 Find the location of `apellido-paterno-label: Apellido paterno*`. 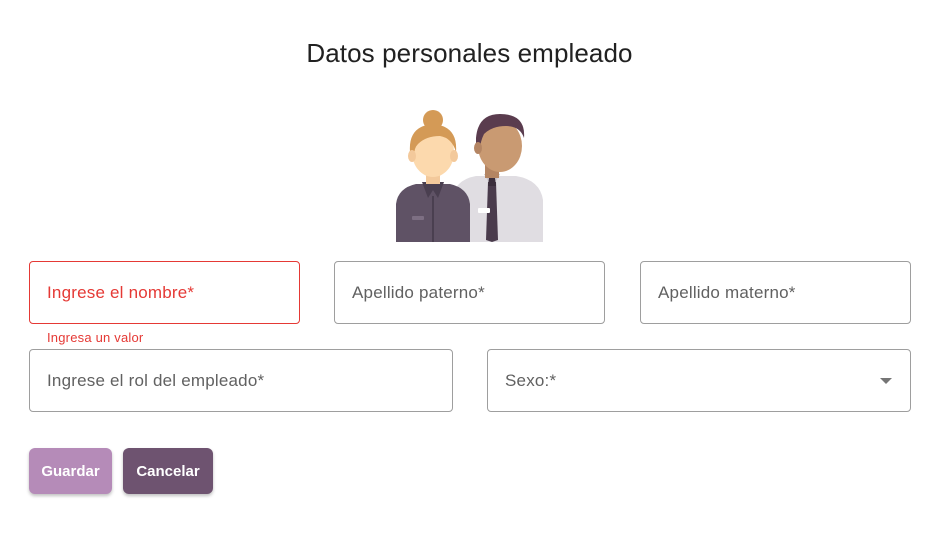

apellido-paterno-label: Apellido paterno* is located at coordinates (418, 292).